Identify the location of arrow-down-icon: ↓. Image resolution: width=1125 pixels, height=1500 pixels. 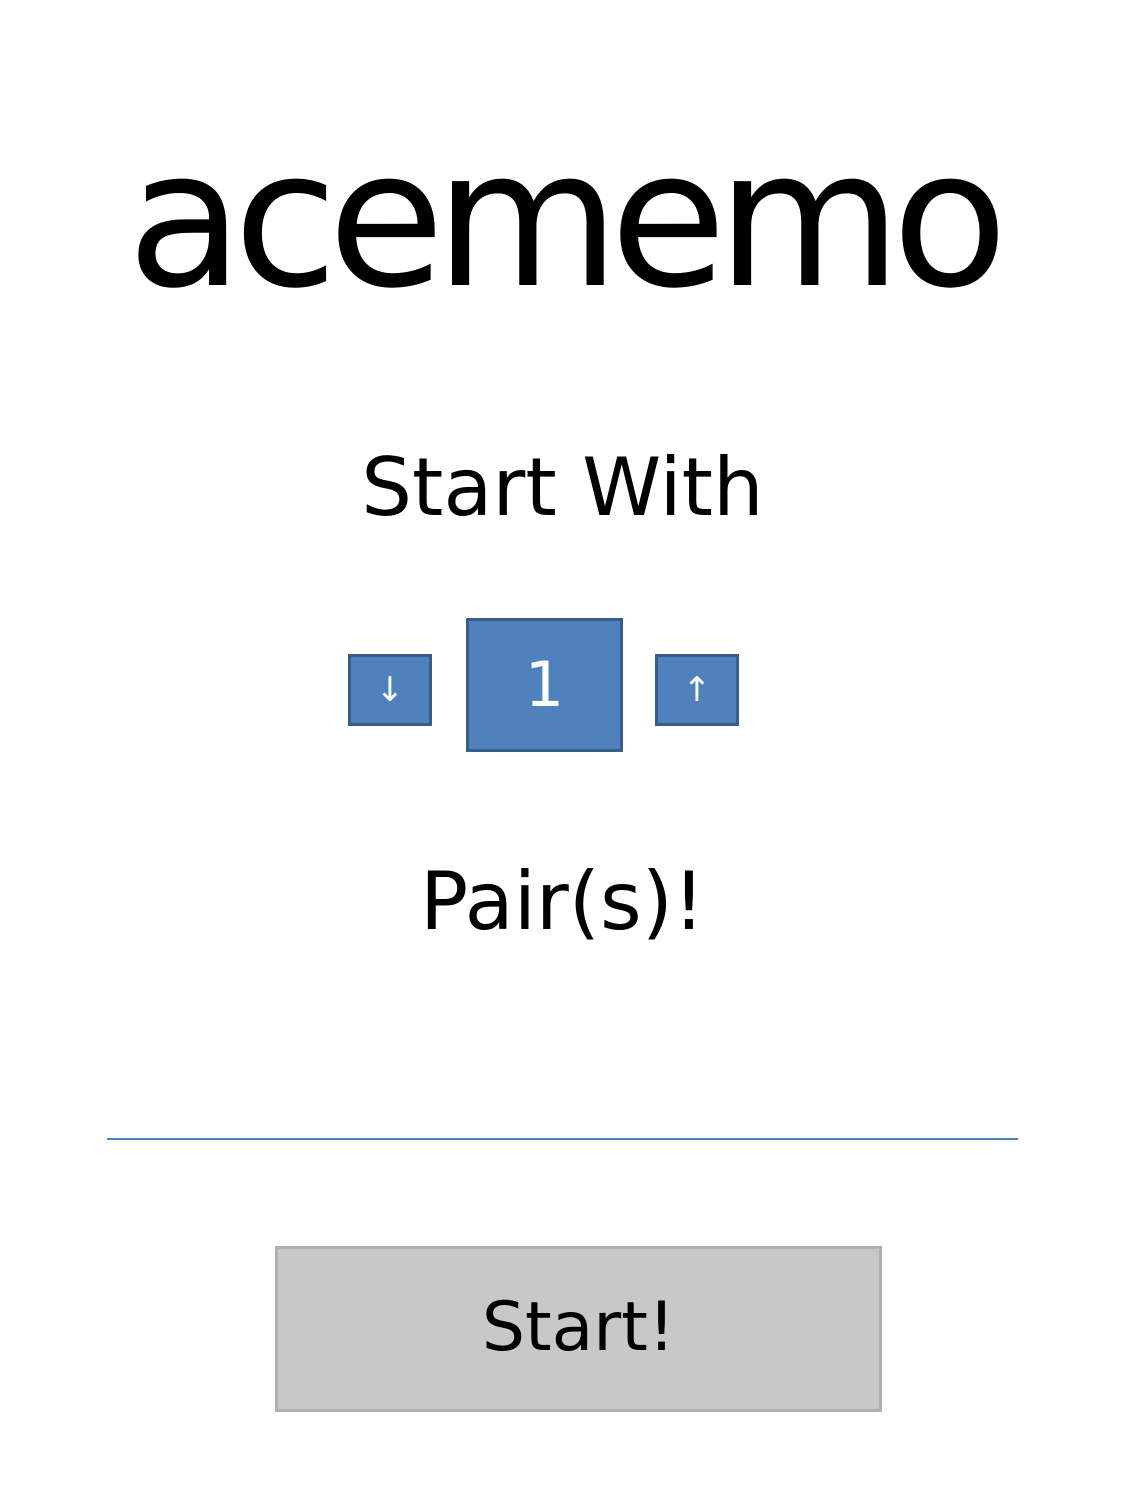
(390, 690).